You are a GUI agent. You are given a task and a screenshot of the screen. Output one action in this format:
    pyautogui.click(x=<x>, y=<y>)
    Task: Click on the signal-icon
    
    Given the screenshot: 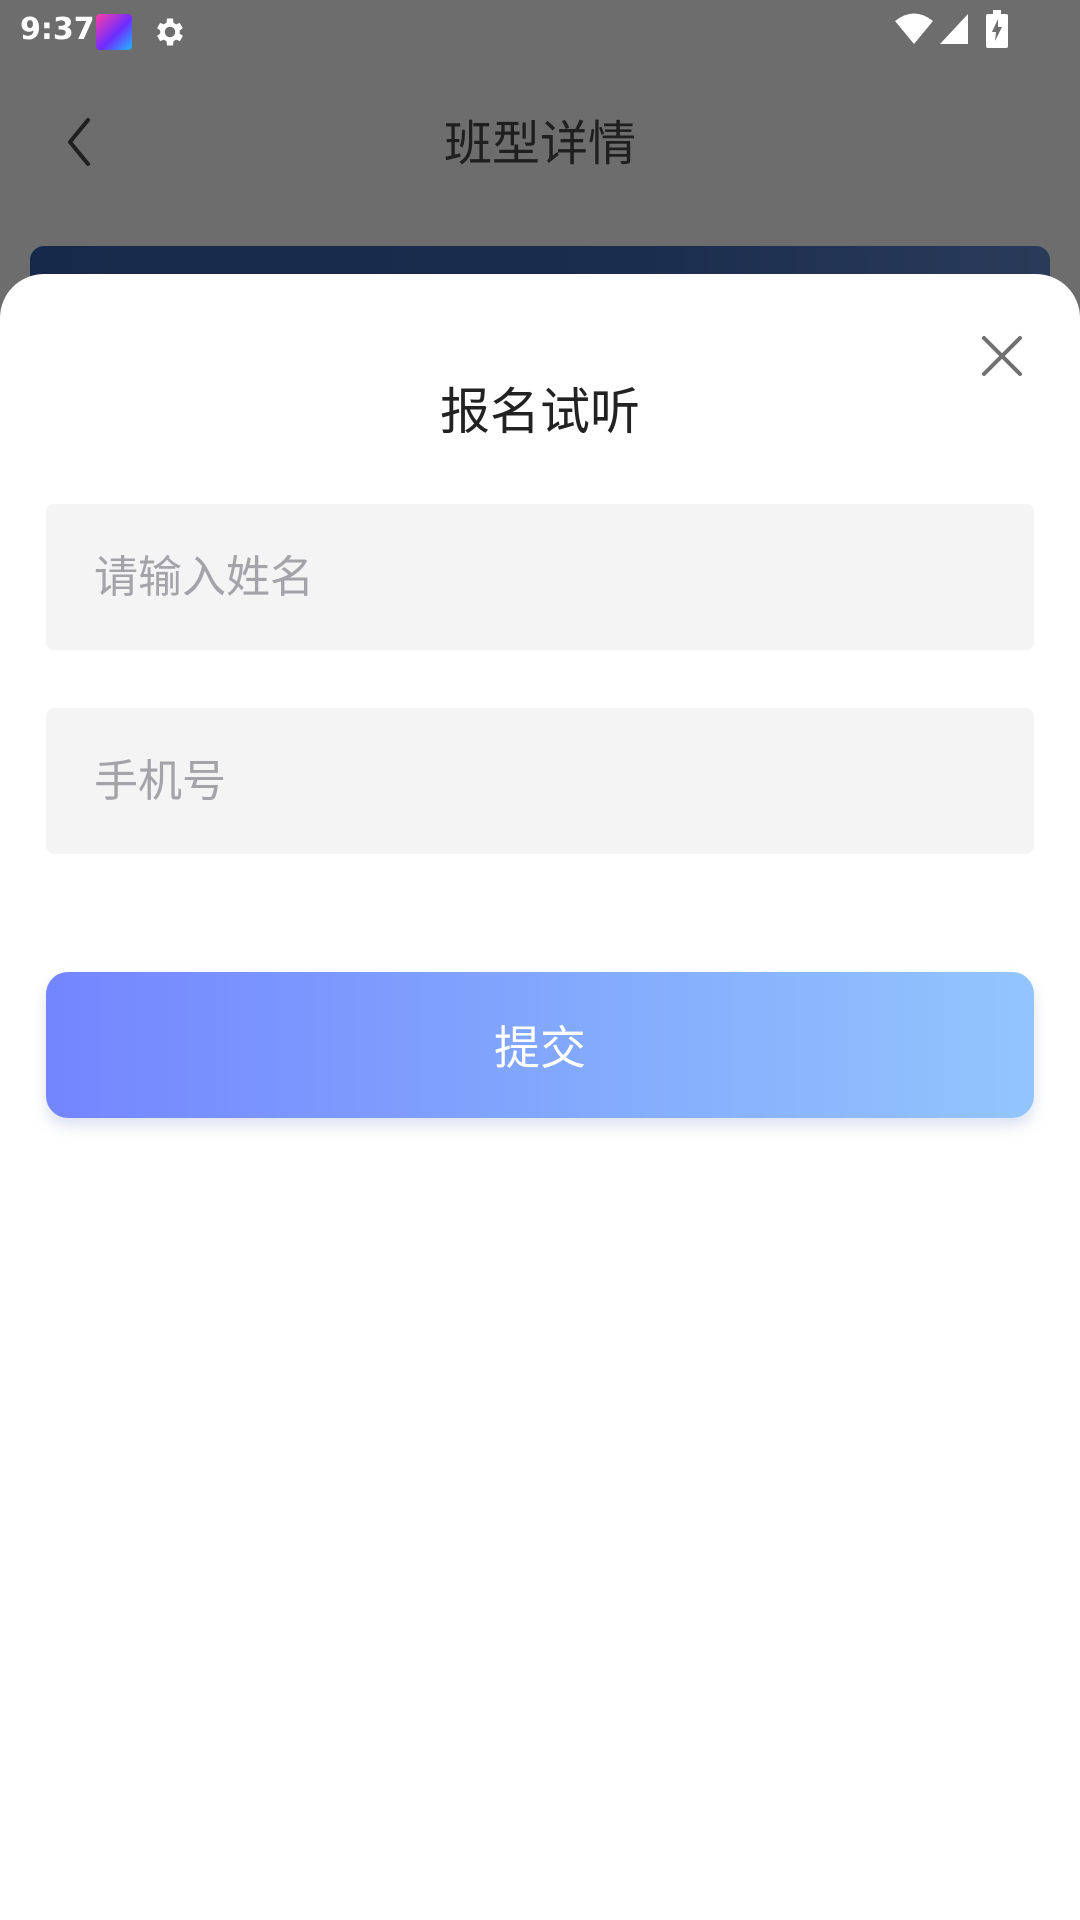 What is the action you would take?
    pyautogui.click(x=954, y=29)
    